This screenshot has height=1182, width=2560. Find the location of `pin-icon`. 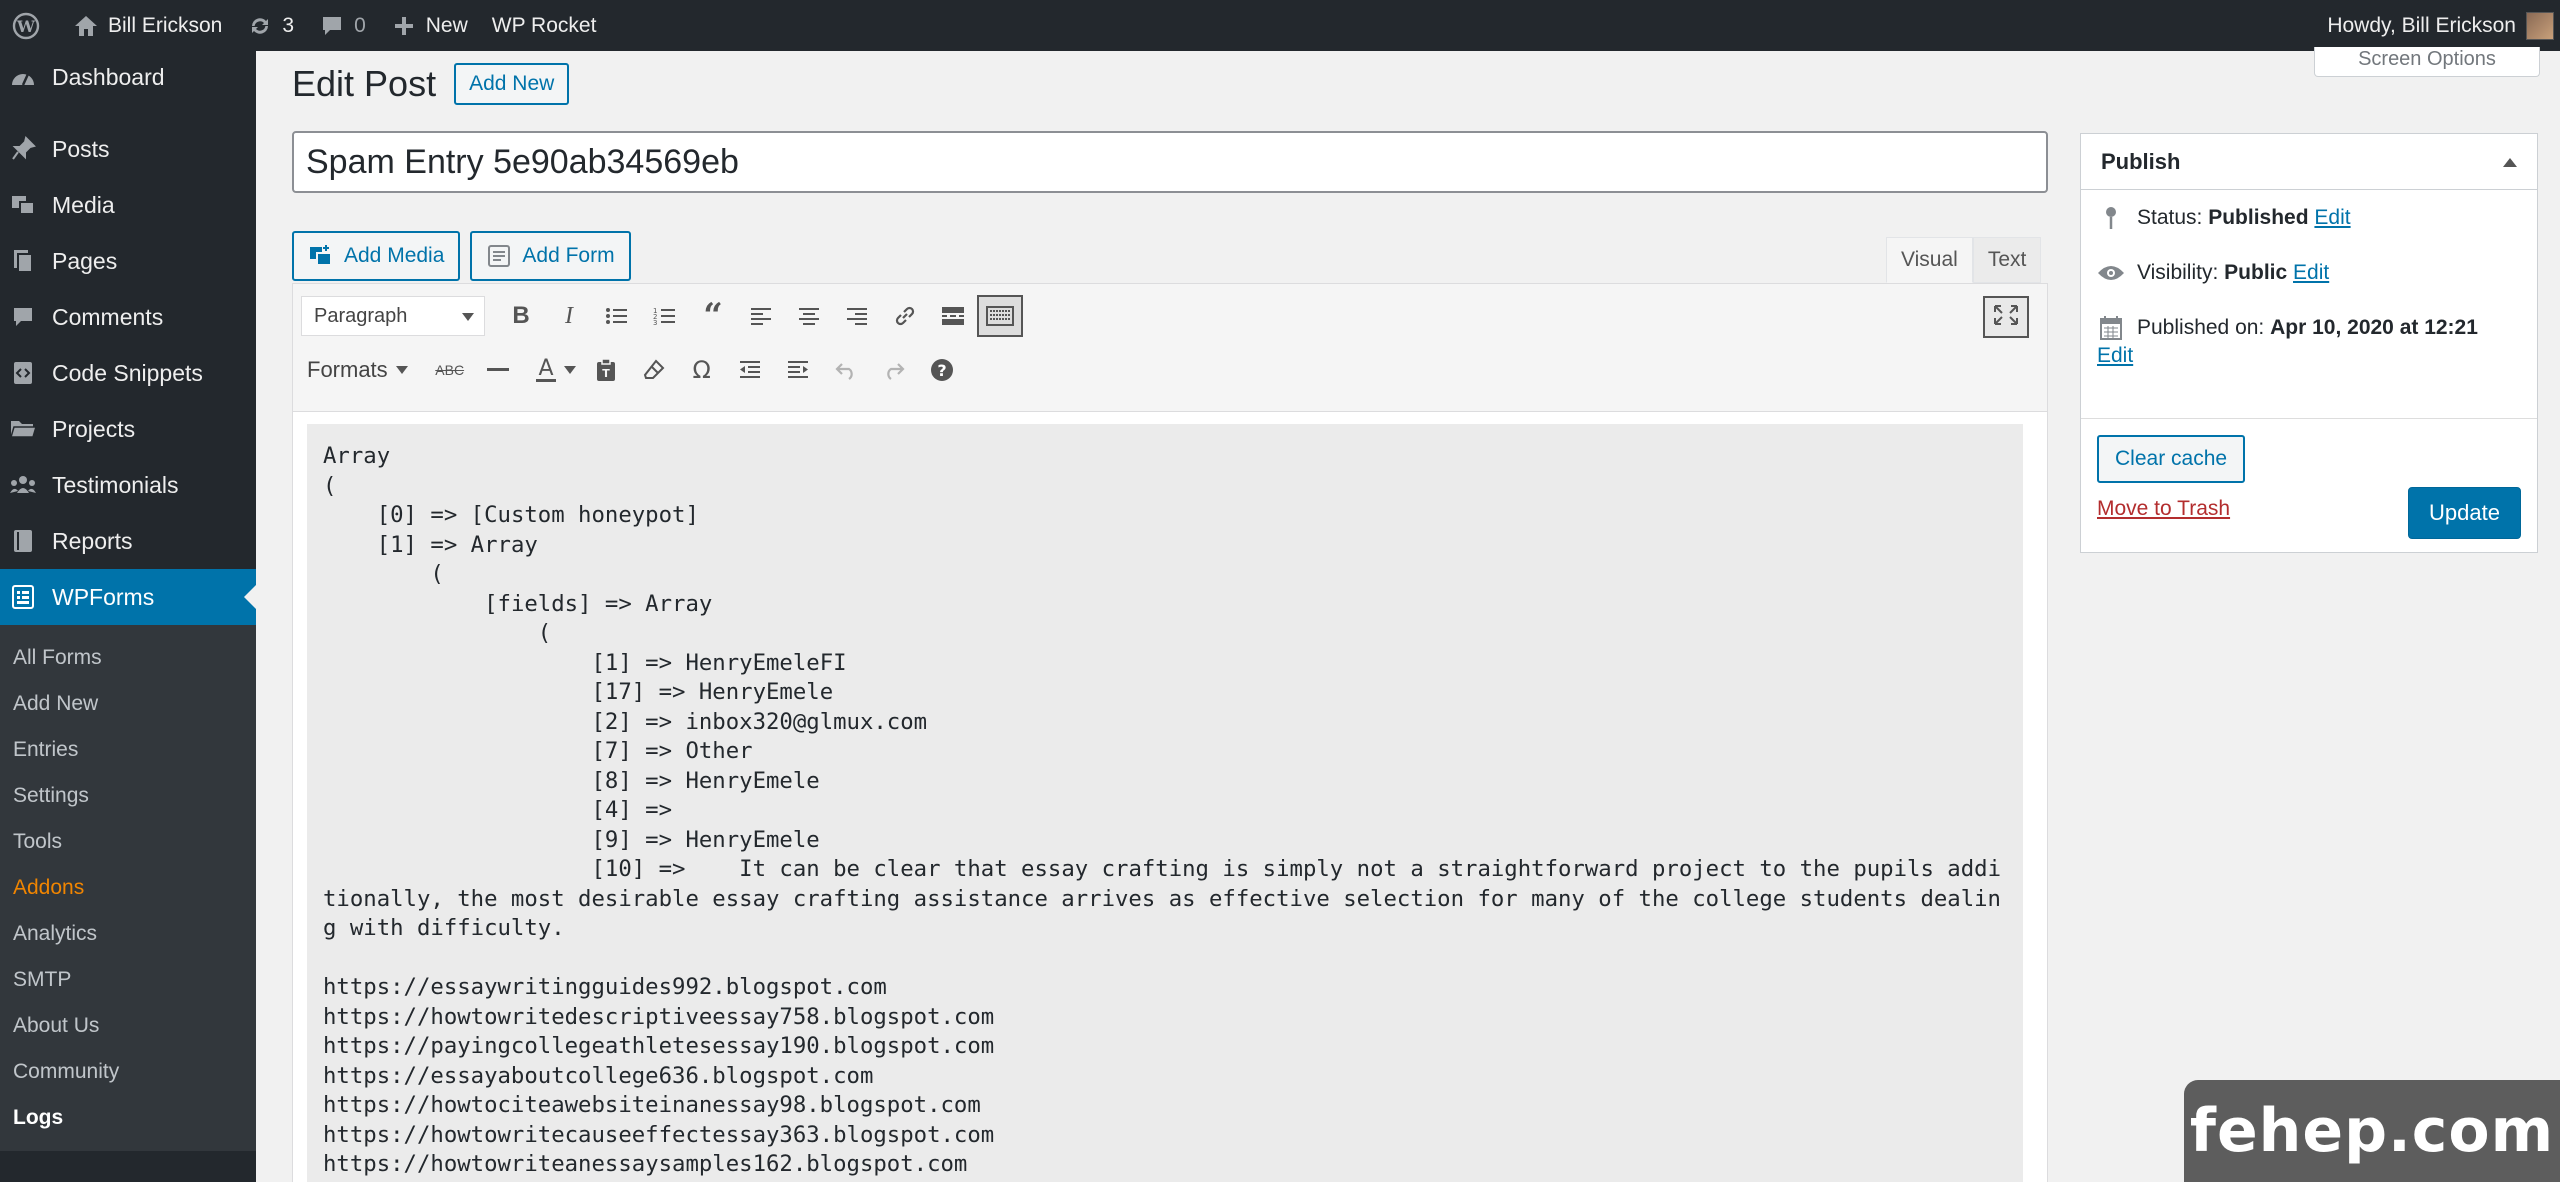

pin-icon is located at coordinates (2111, 218).